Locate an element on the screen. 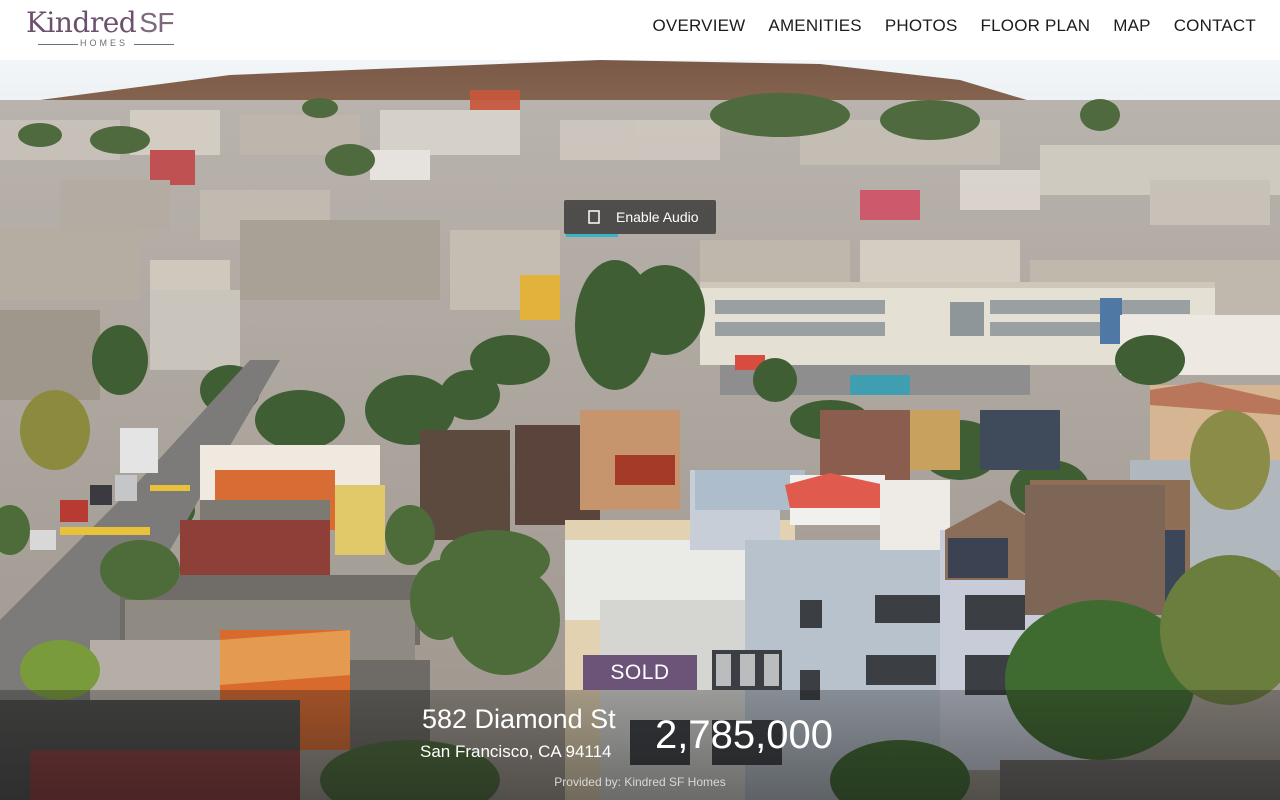  listing-city-line: San Francisco, CA 94114 is located at coordinates (516, 751).